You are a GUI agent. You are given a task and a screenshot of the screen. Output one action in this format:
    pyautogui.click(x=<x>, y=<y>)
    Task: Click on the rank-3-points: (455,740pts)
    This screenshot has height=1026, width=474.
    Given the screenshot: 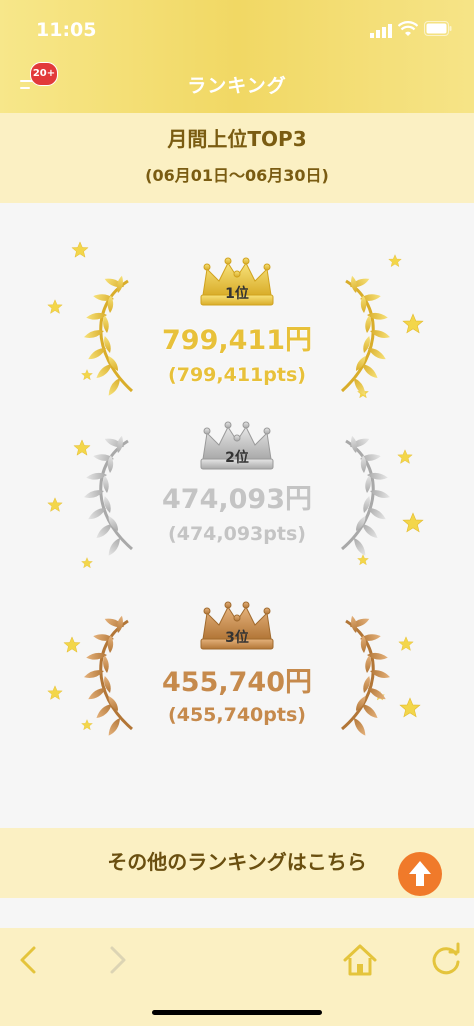 What is the action you would take?
    pyautogui.click(x=237, y=715)
    